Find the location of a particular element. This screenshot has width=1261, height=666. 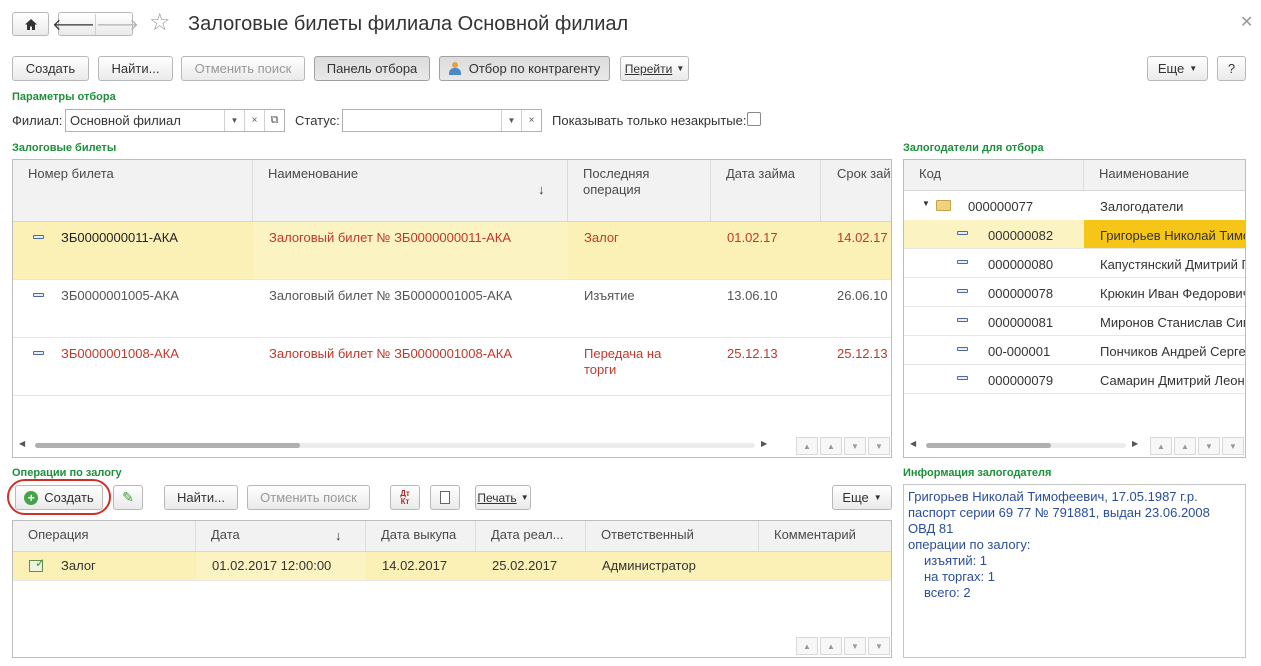

col-responsible: Ответственный is located at coordinates (672, 536).